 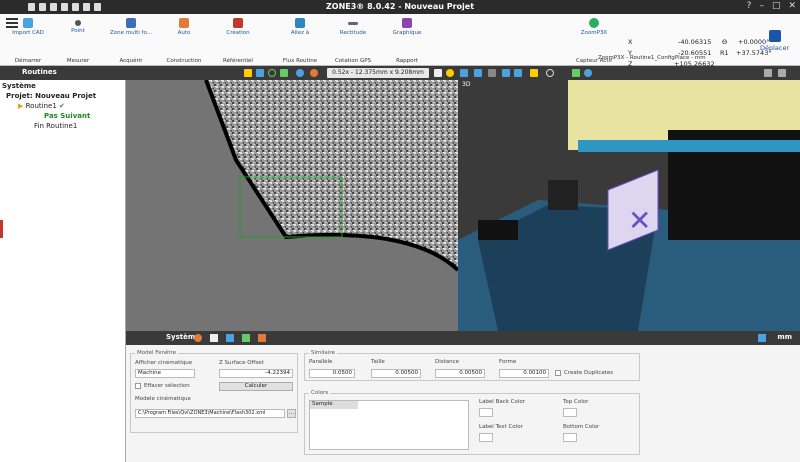 What do you see at coordinates (78, 23) in the screenshot?
I see `point-icon` at bounding box center [78, 23].